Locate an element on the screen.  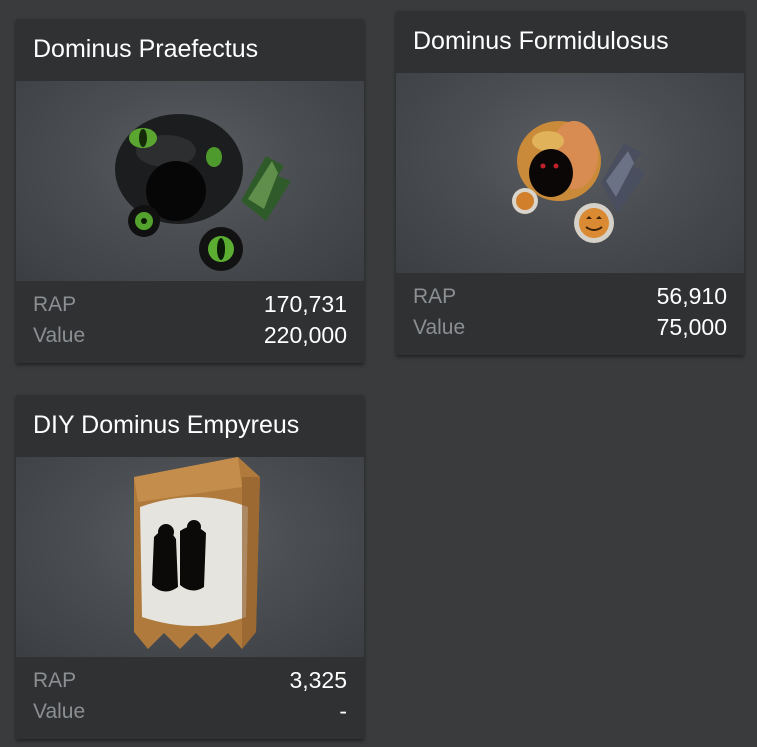
dominus-formidulosus-hat-icon is located at coordinates (579, 182).